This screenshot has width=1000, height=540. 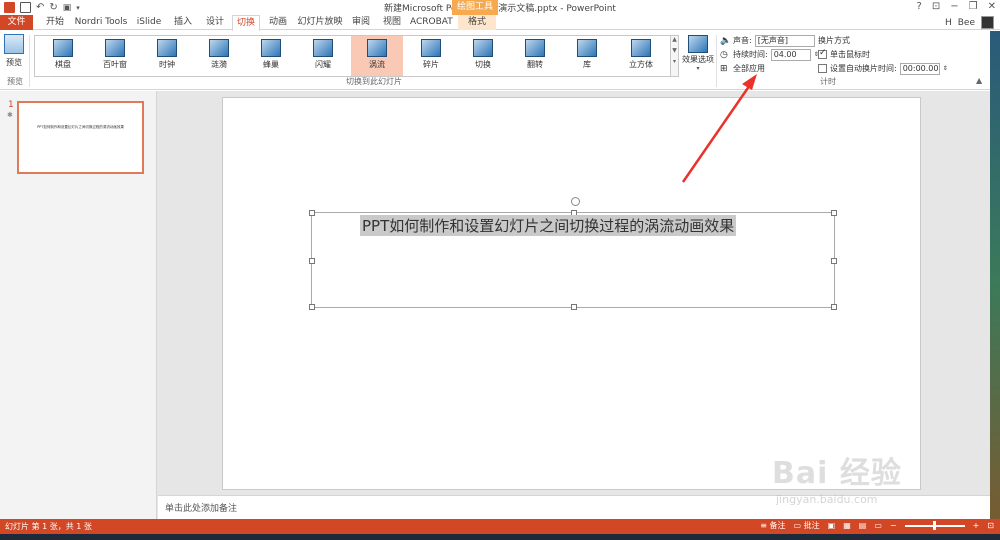 I want to click on sound-row: 🔈 声音: [无声音], so click(x=767, y=40).